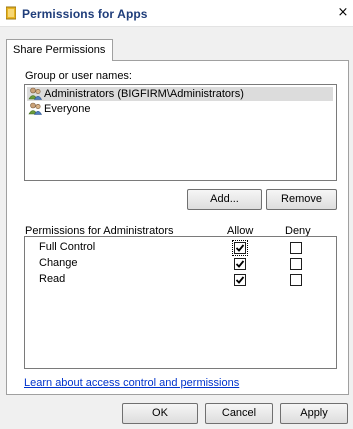 The width and height of the screenshot is (353, 429). I want to click on list-item: Everyone, so click(180, 109).